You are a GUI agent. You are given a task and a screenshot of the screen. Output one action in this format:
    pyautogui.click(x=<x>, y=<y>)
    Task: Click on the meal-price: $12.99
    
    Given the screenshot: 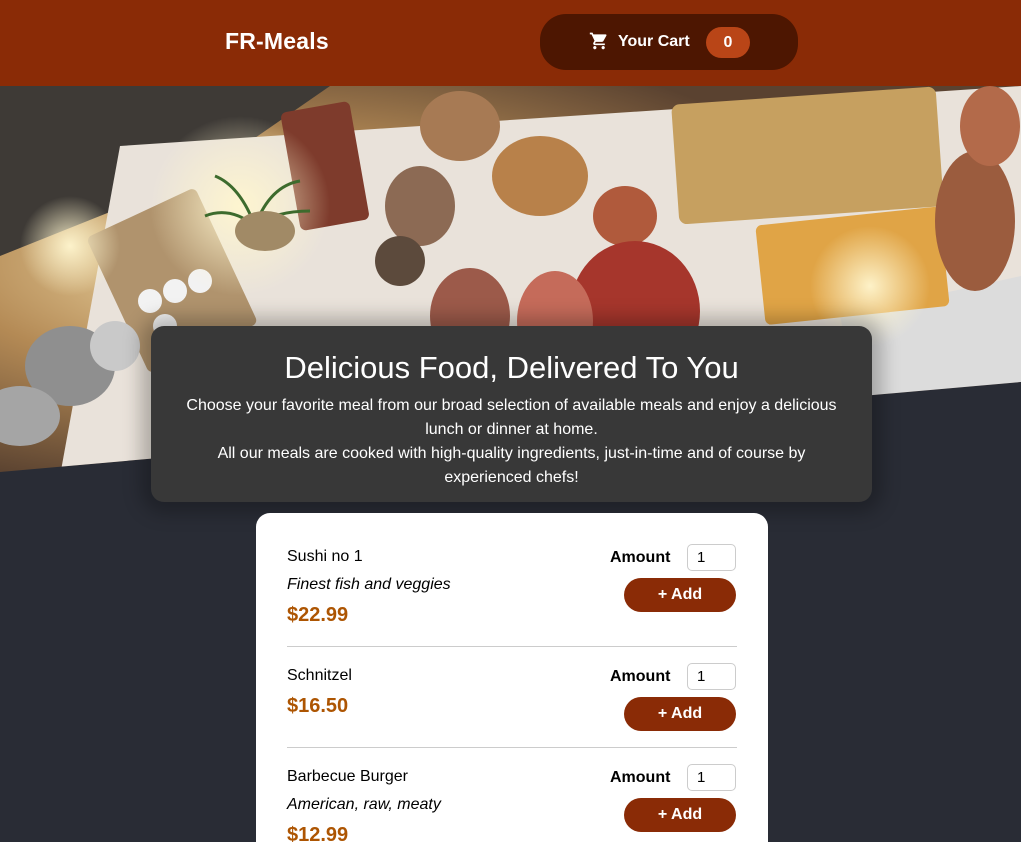 What is the action you would take?
    pyautogui.click(x=318, y=833)
    